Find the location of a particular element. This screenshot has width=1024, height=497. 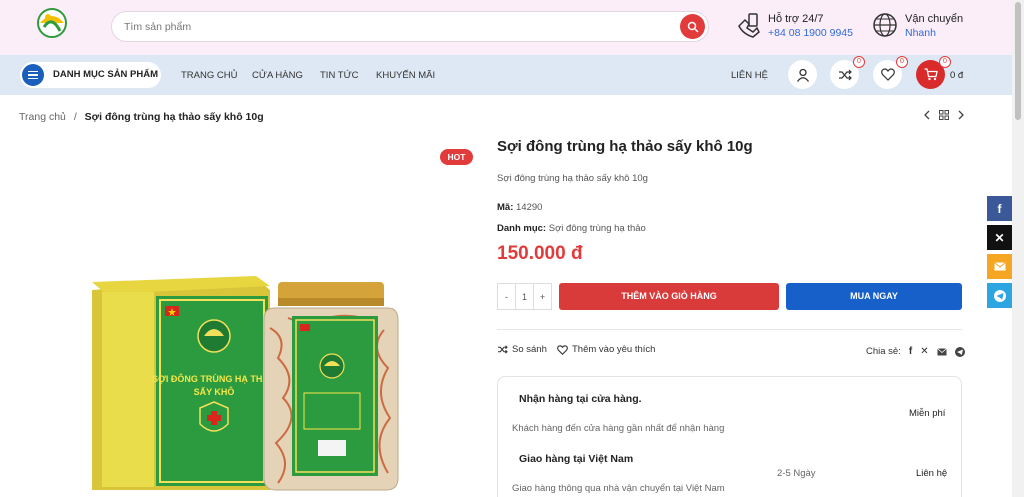

search-icon is located at coordinates (693, 27).